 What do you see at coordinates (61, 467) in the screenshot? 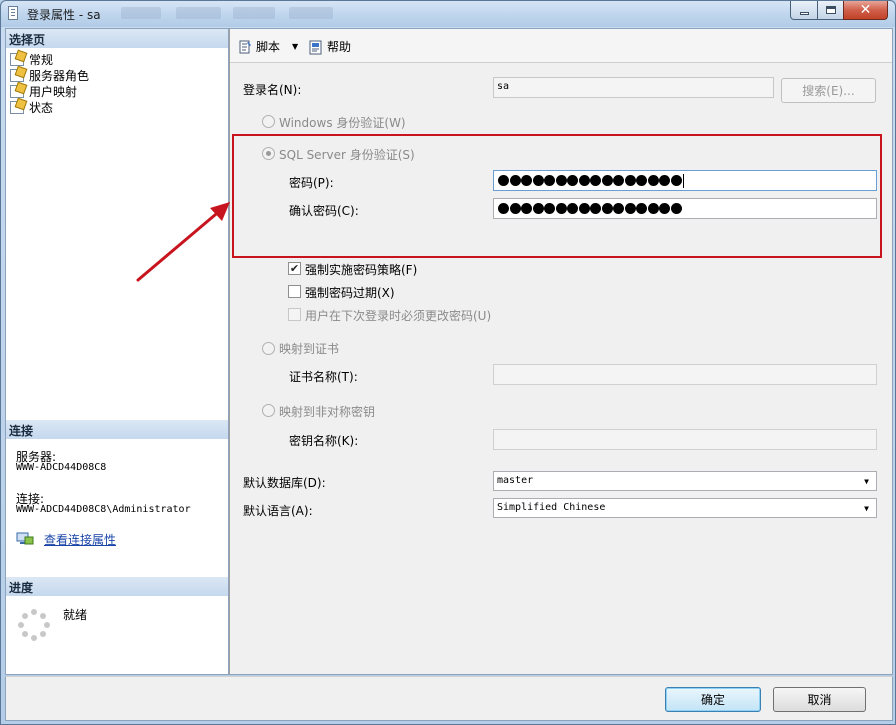
I see `server-value: WWW-ADCD44D08C8` at bounding box center [61, 467].